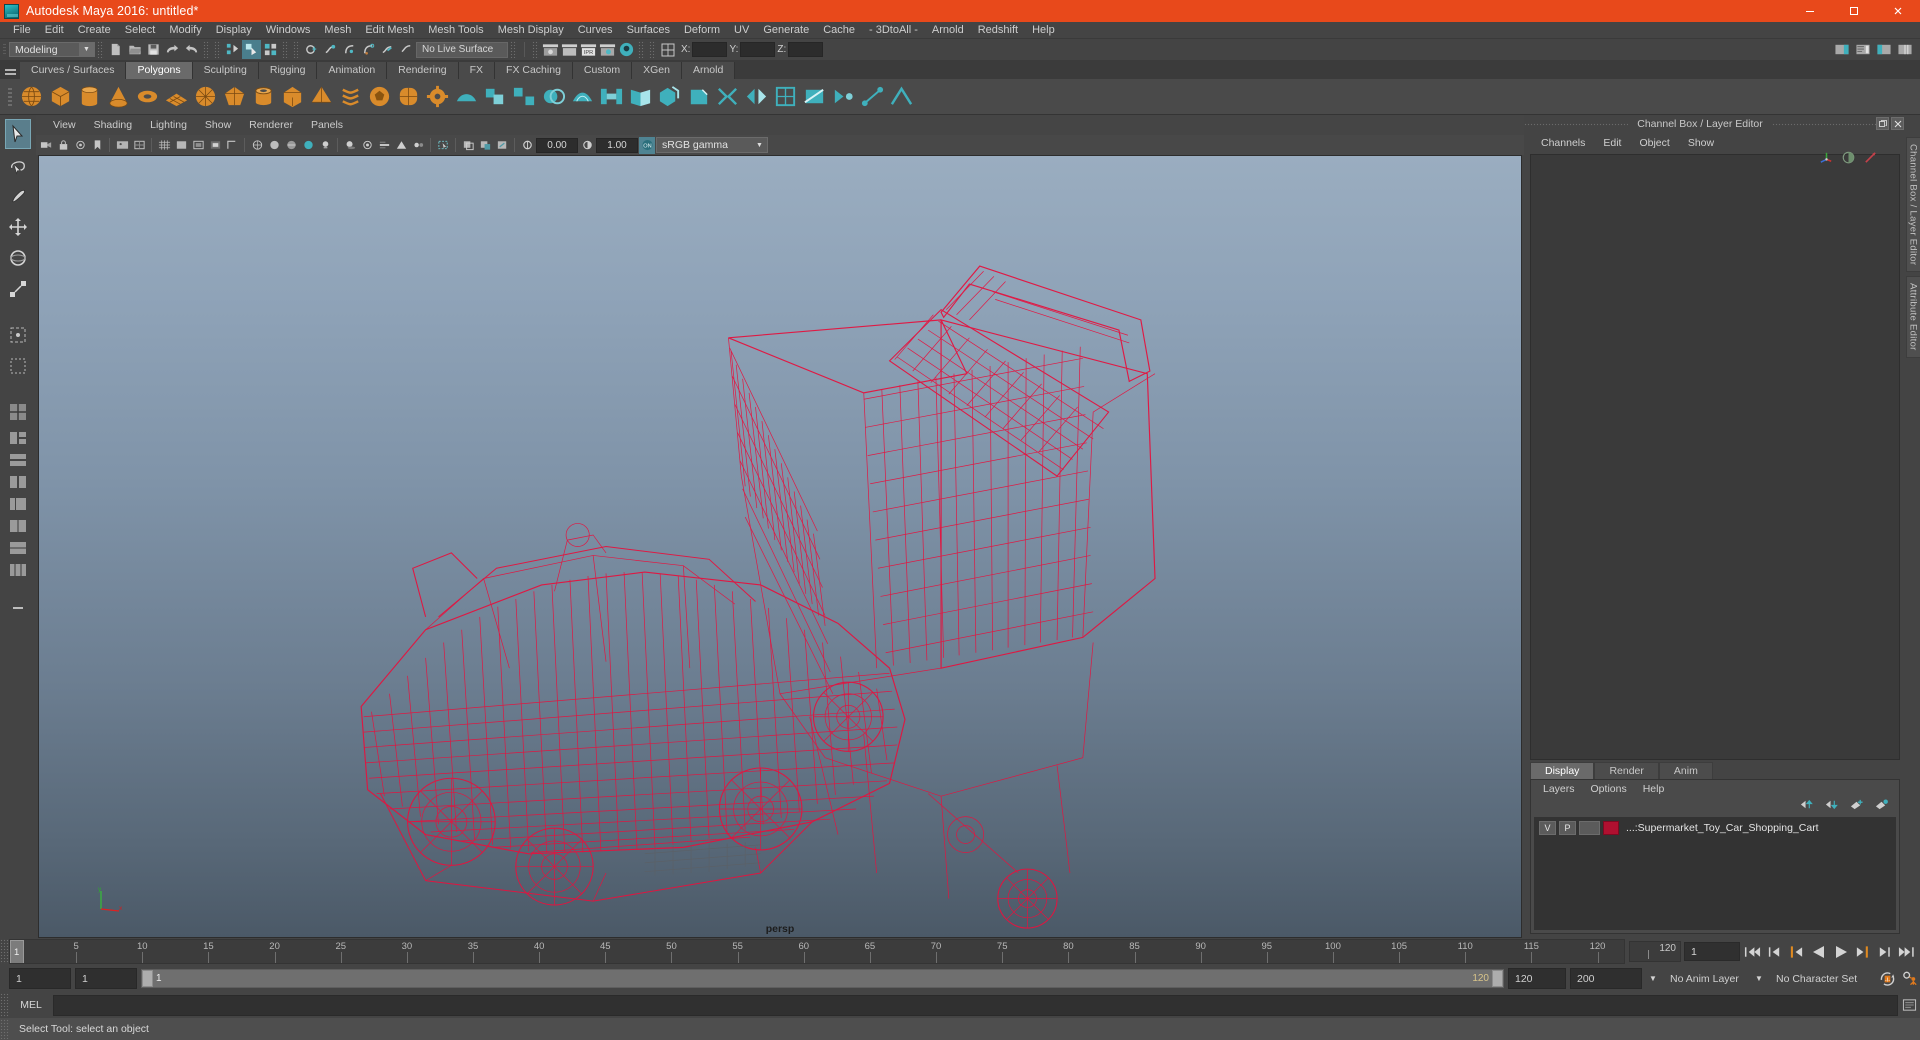 Image resolution: width=1920 pixels, height=1040 pixels. Describe the element at coordinates (288, 30) in the screenshot. I see `menu-windows: Windows` at that location.